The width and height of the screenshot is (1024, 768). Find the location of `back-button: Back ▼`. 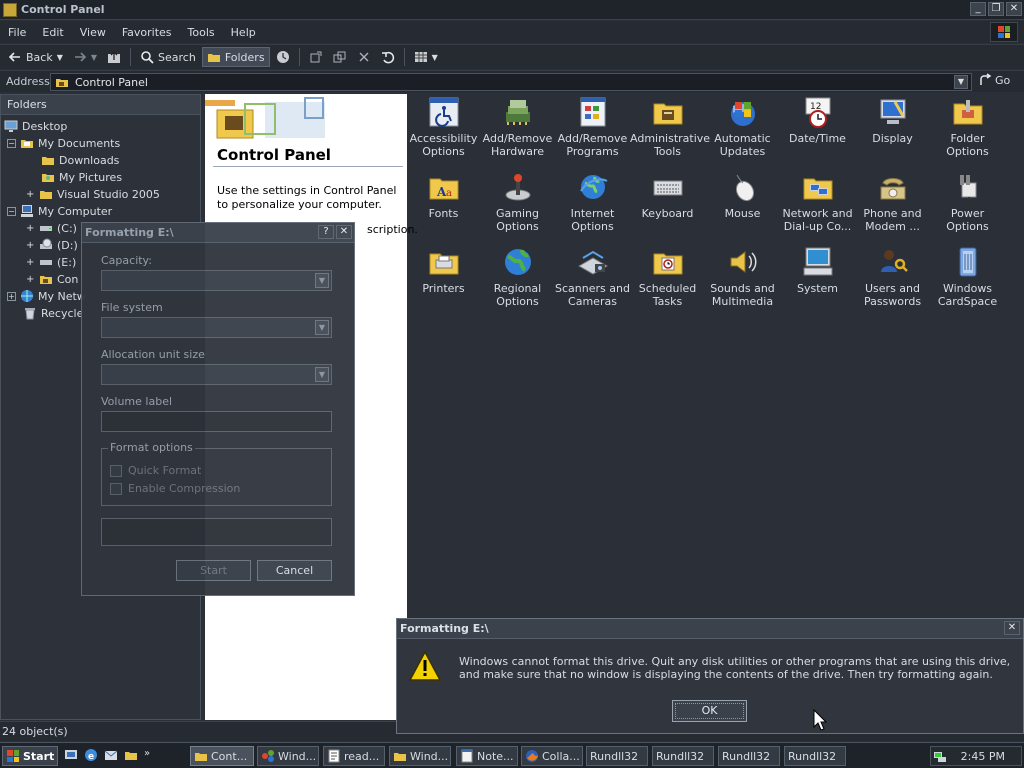

back-button: Back ▼ is located at coordinates (35, 57).